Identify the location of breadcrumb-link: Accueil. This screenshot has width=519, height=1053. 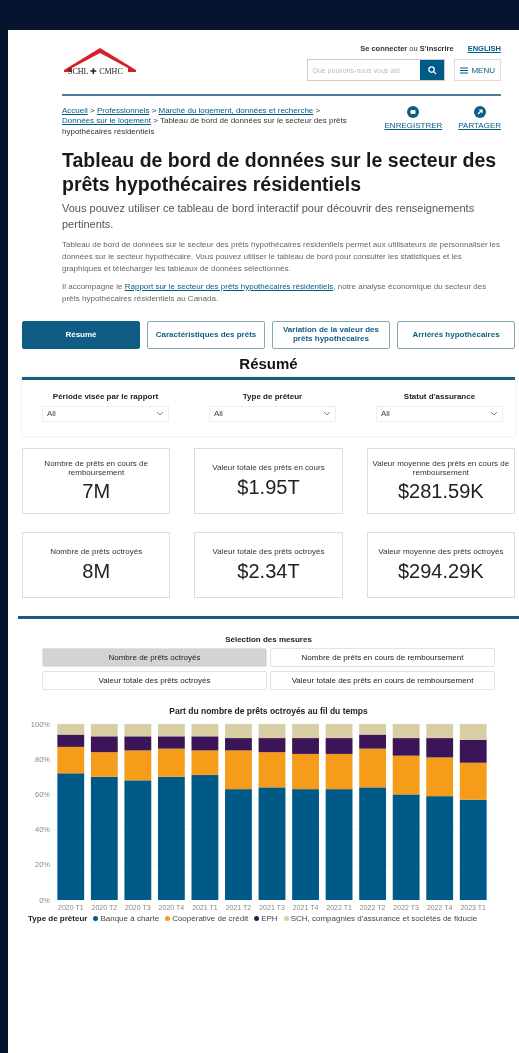
(75, 110).